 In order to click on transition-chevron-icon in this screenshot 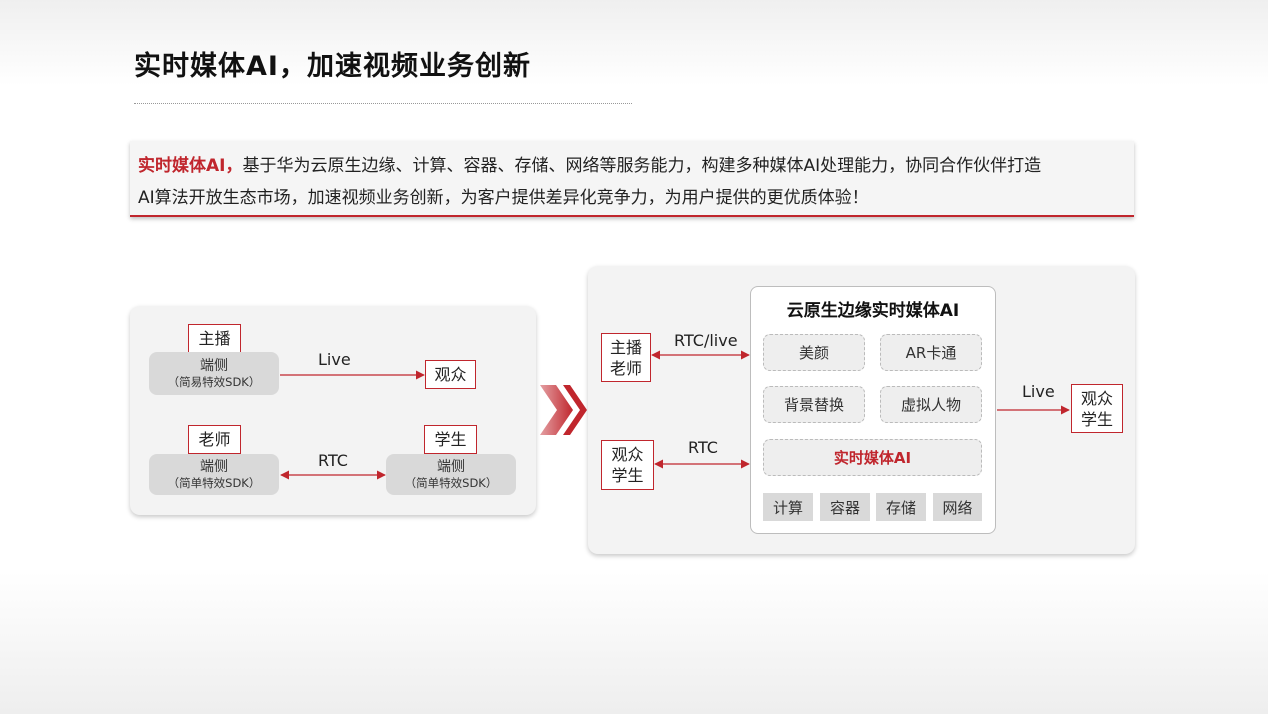, I will do `click(563, 410)`.